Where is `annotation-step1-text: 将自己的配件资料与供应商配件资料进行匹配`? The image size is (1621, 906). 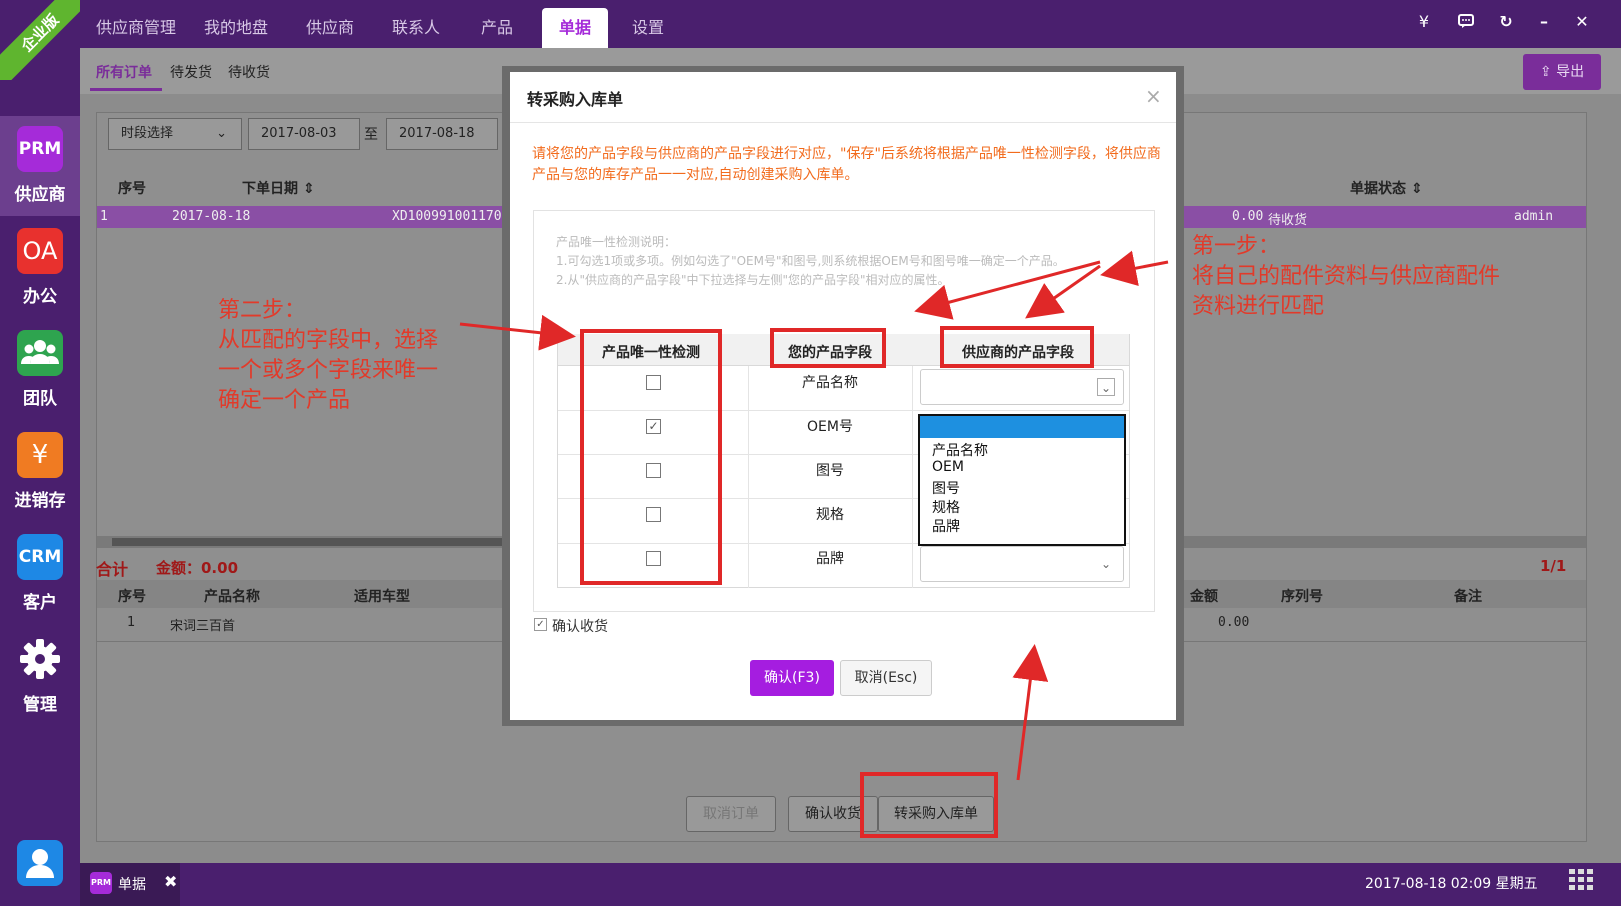 annotation-step1-text: 将自己的配件资料与供应商配件资料进行匹配 is located at coordinates (1346, 291).